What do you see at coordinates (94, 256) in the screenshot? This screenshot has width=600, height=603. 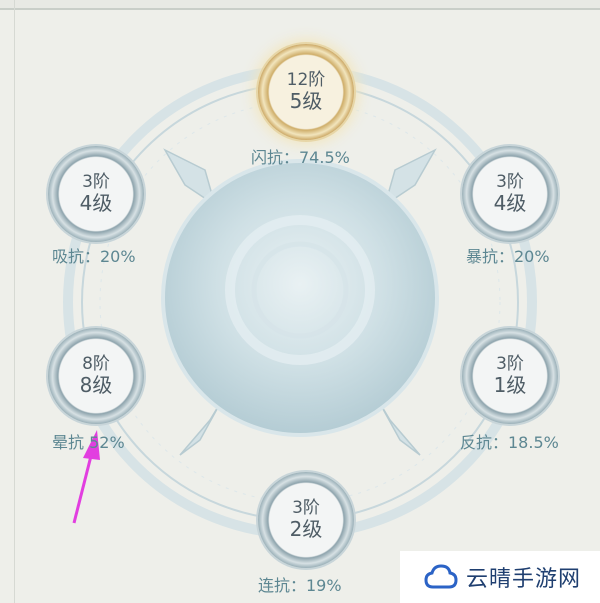 I see `label-absorb-resist: 吸抗：20%` at bounding box center [94, 256].